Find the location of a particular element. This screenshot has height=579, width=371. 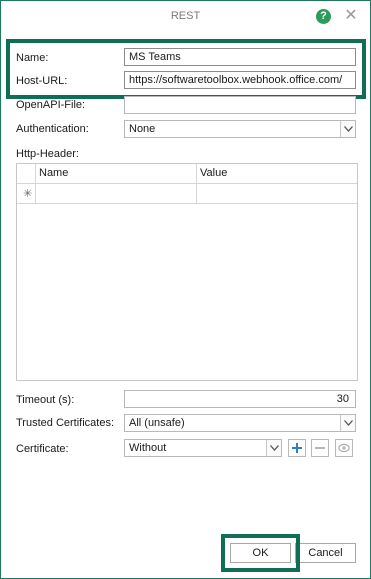

grid-new-row: ✳ is located at coordinates (187, 194).